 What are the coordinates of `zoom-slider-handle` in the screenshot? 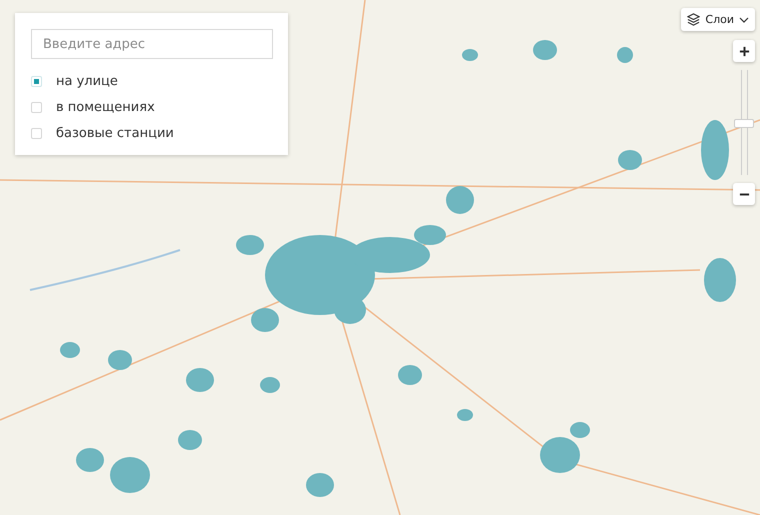 It's located at (744, 123).